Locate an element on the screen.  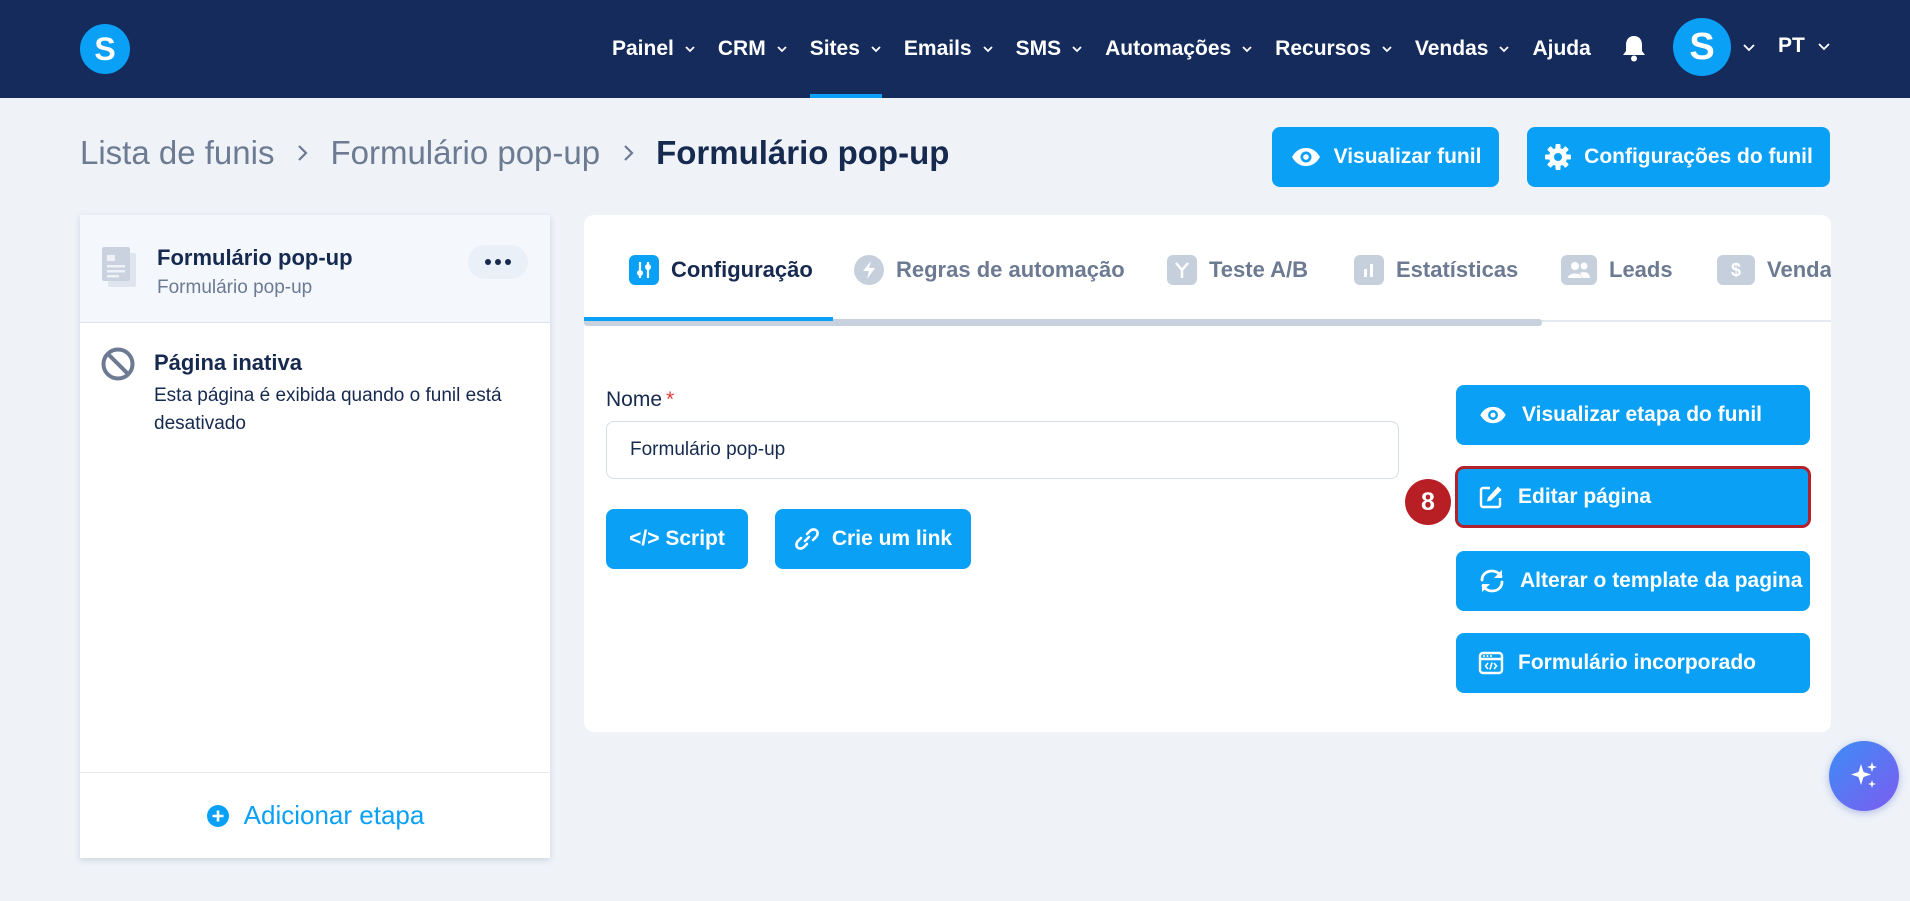
nav-item-label: Recursos is located at coordinates (1323, 48).